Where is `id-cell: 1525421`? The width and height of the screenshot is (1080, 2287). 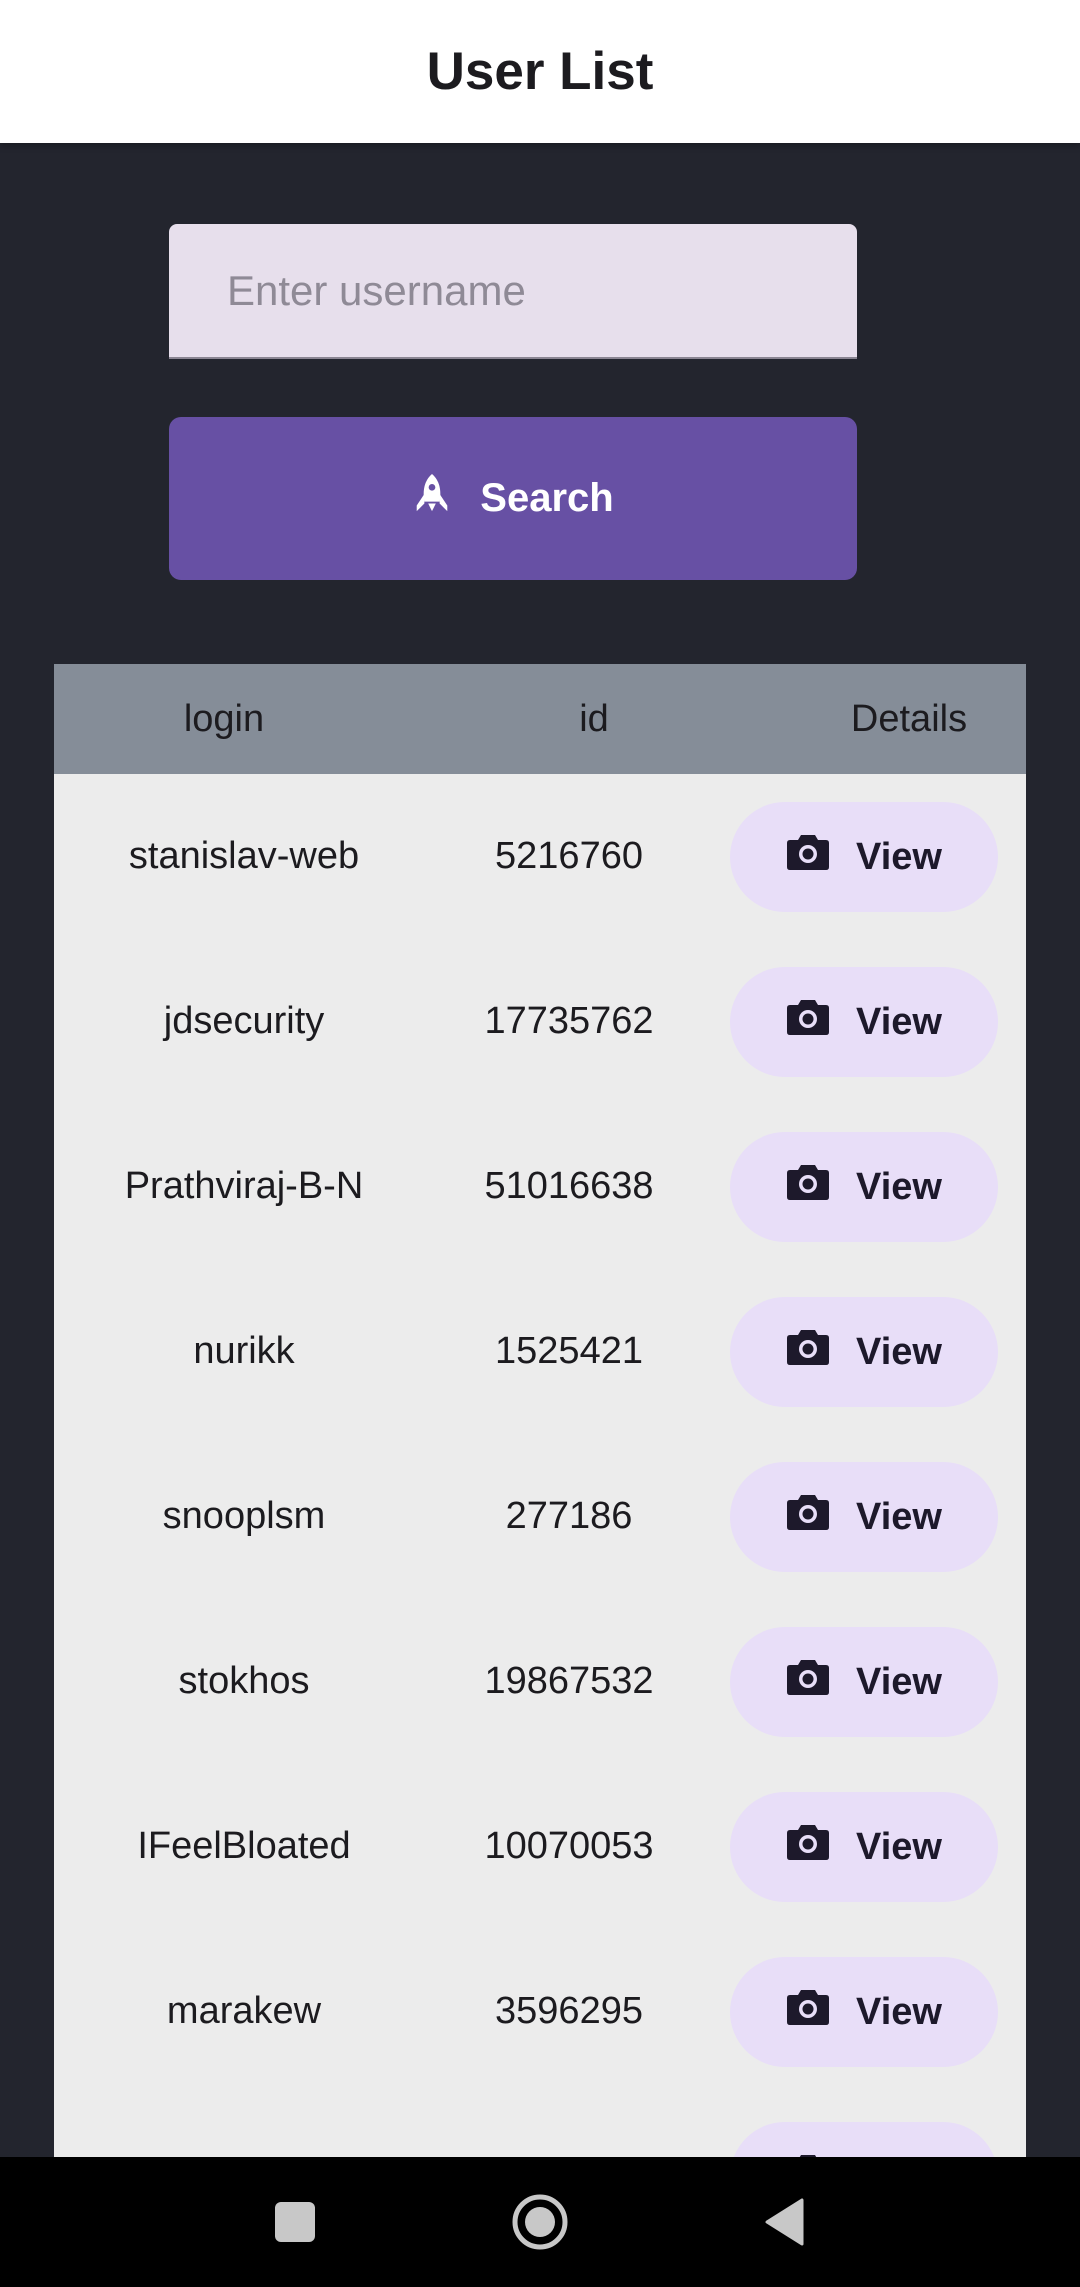 id-cell: 1525421 is located at coordinates (569, 1351).